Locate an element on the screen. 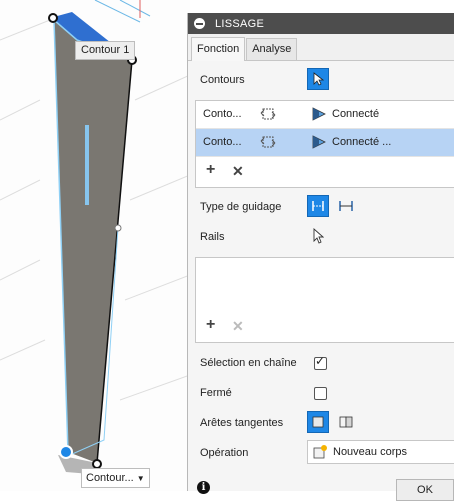 The height and width of the screenshot is (501, 454). rails-label: Rails is located at coordinates (212, 237).